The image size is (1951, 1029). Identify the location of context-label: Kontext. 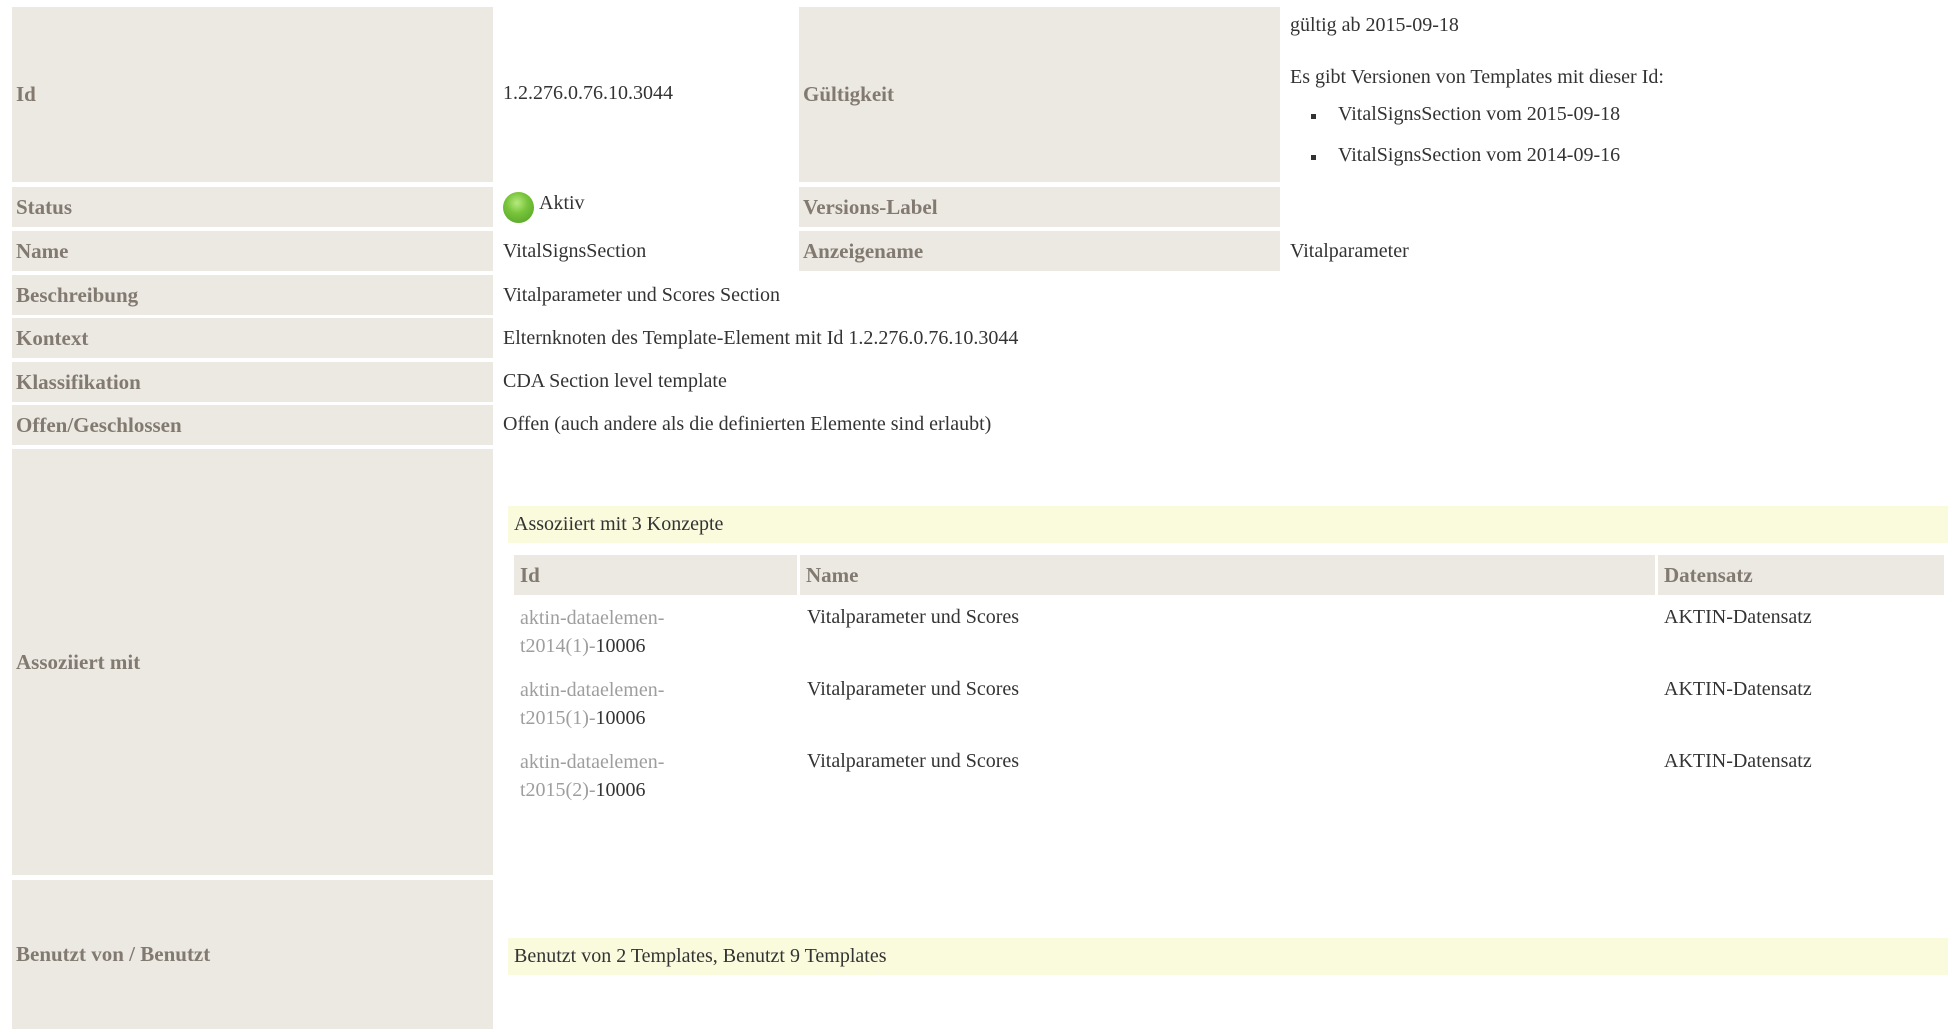
(252, 338).